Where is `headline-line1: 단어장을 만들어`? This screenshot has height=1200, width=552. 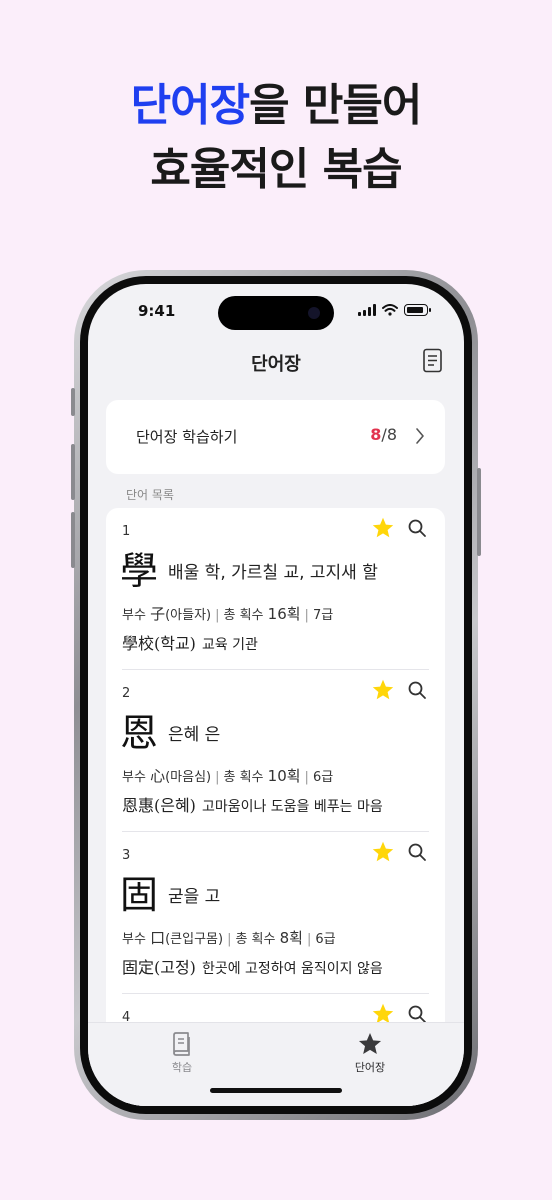 headline-line1: 단어장을 만들어 is located at coordinates (276, 106).